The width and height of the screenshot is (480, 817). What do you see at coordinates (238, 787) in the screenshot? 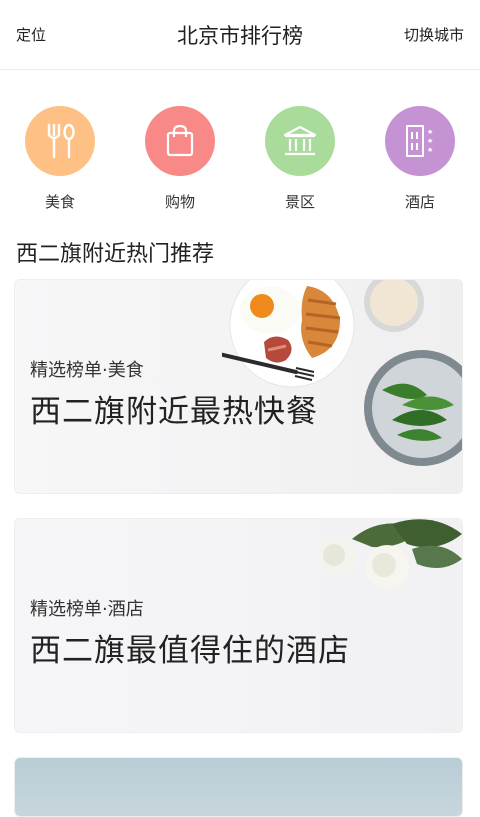
I see `recommend-card-partial` at bounding box center [238, 787].